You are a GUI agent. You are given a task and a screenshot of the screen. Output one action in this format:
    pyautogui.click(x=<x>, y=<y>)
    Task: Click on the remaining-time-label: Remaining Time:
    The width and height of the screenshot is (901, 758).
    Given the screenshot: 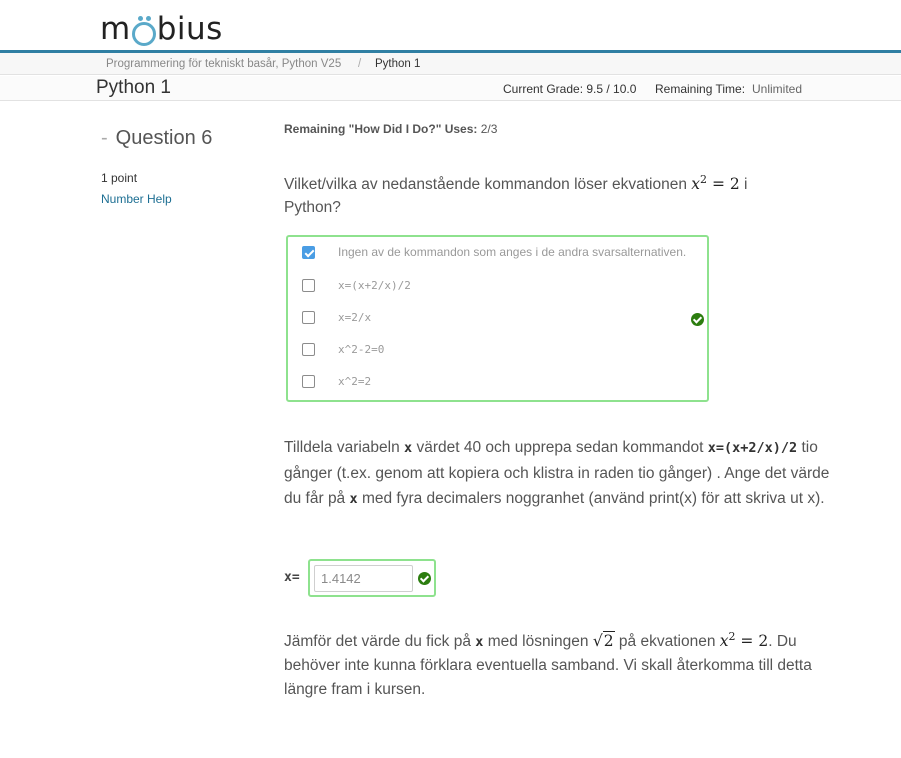 What is the action you would take?
    pyautogui.click(x=700, y=89)
    